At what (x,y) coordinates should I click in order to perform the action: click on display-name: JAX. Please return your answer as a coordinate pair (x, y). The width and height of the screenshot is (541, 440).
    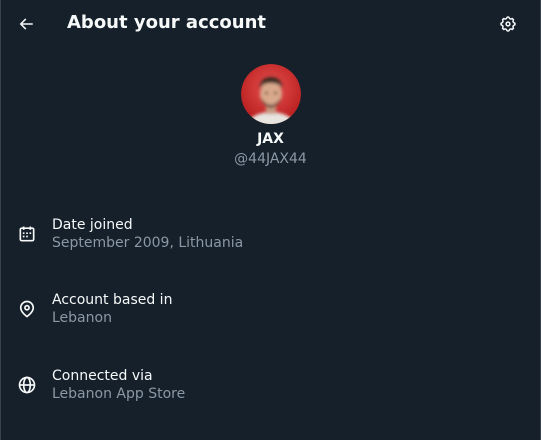
    Looking at the image, I should click on (270, 139).